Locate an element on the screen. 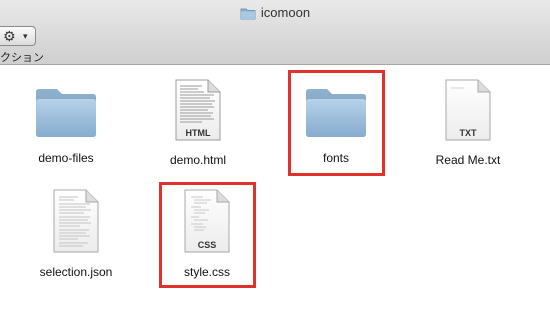  action-label: クション is located at coordinates (22, 58).